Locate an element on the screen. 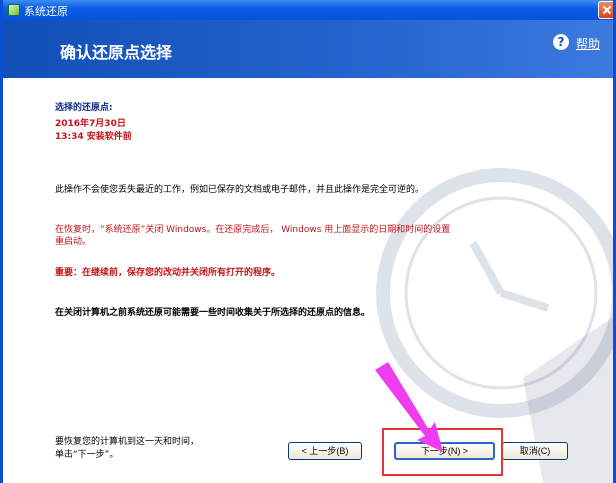  window-title: 系统还原 is located at coordinates (46, 11).